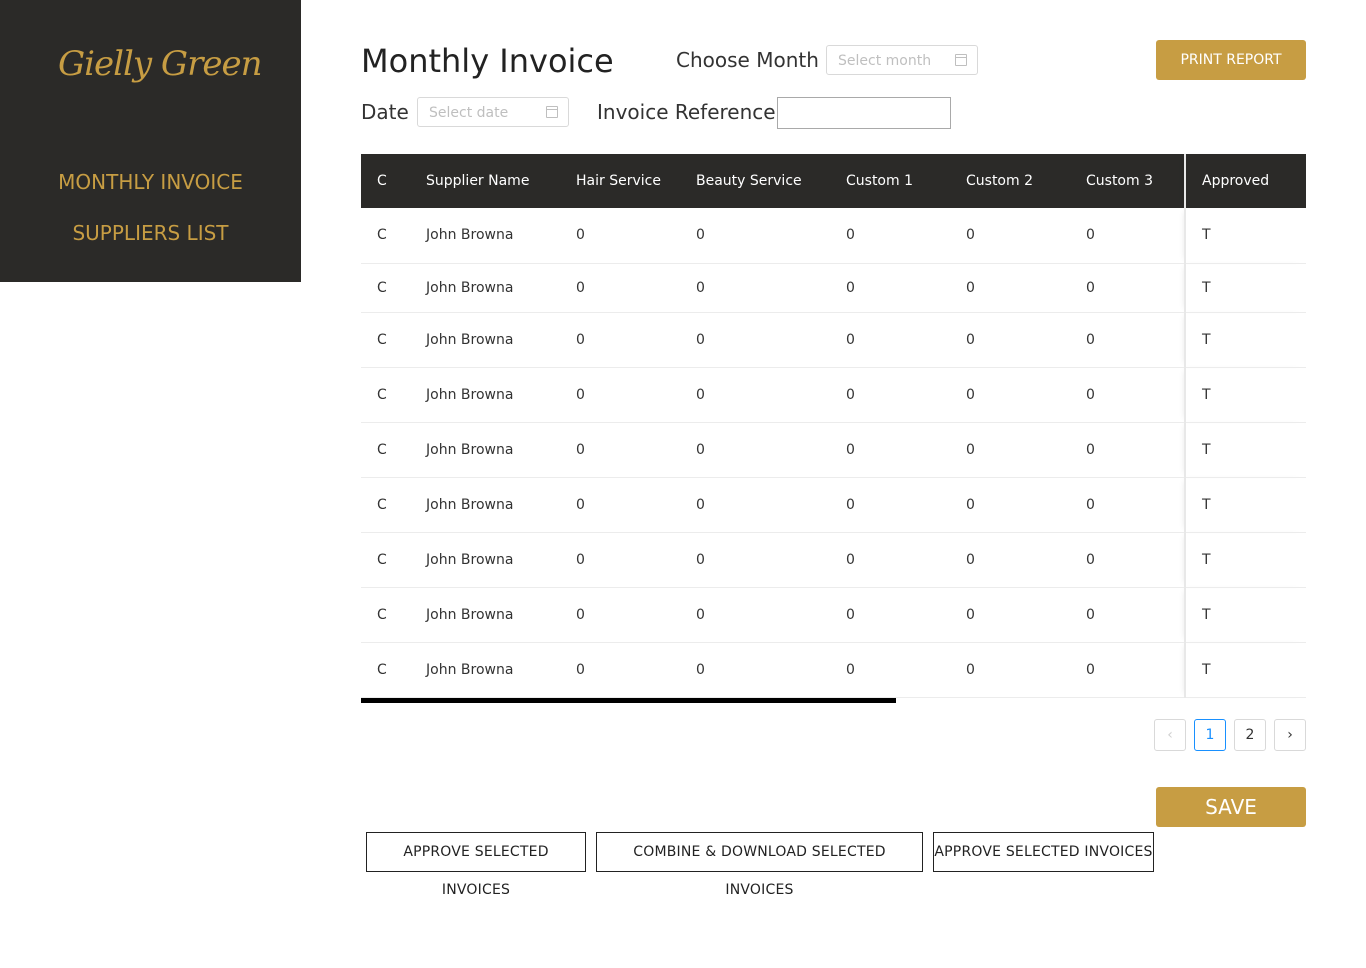 This screenshot has height=968, width=1366. Describe the element at coordinates (890, 181) in the screenshot. I see `column-header-custom-1: Custom 1` at that location.